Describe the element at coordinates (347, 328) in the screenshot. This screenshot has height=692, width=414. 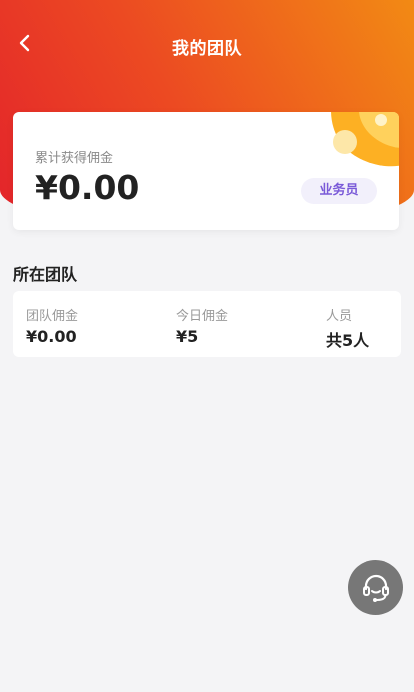
I see `stat-members: 人员 共5人` at that location.